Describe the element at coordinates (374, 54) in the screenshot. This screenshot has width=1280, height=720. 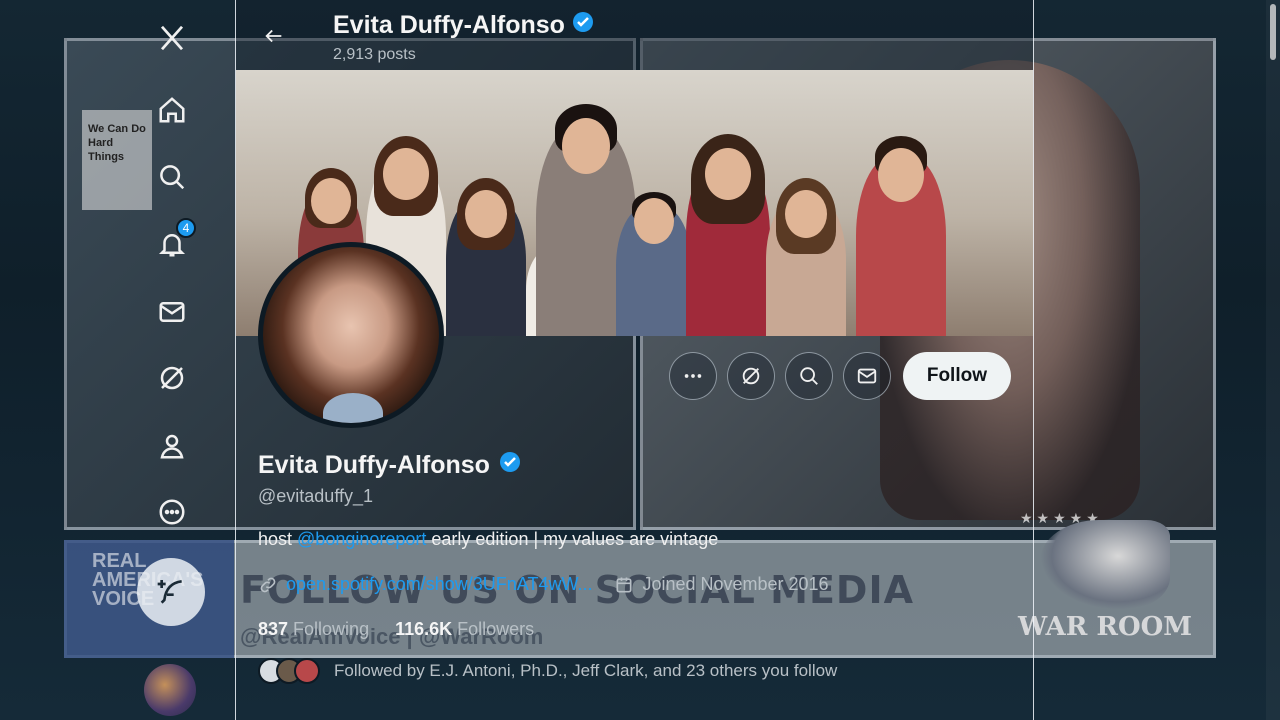
I see `post-count: 2,913 posts` at that location.